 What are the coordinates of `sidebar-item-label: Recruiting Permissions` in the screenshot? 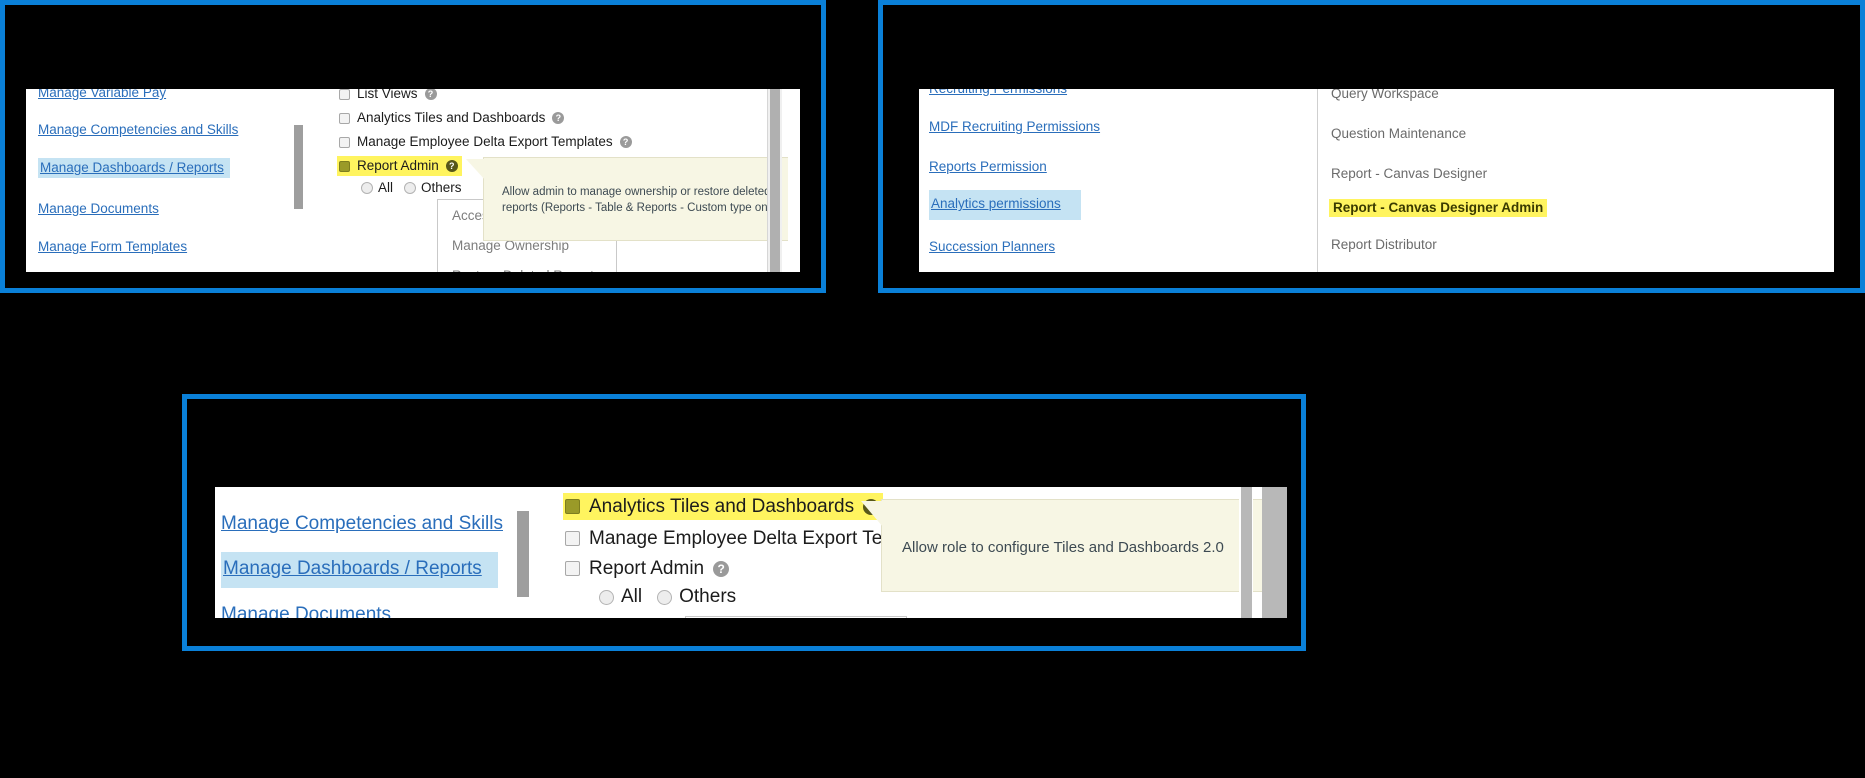 It's located at (998, 92).